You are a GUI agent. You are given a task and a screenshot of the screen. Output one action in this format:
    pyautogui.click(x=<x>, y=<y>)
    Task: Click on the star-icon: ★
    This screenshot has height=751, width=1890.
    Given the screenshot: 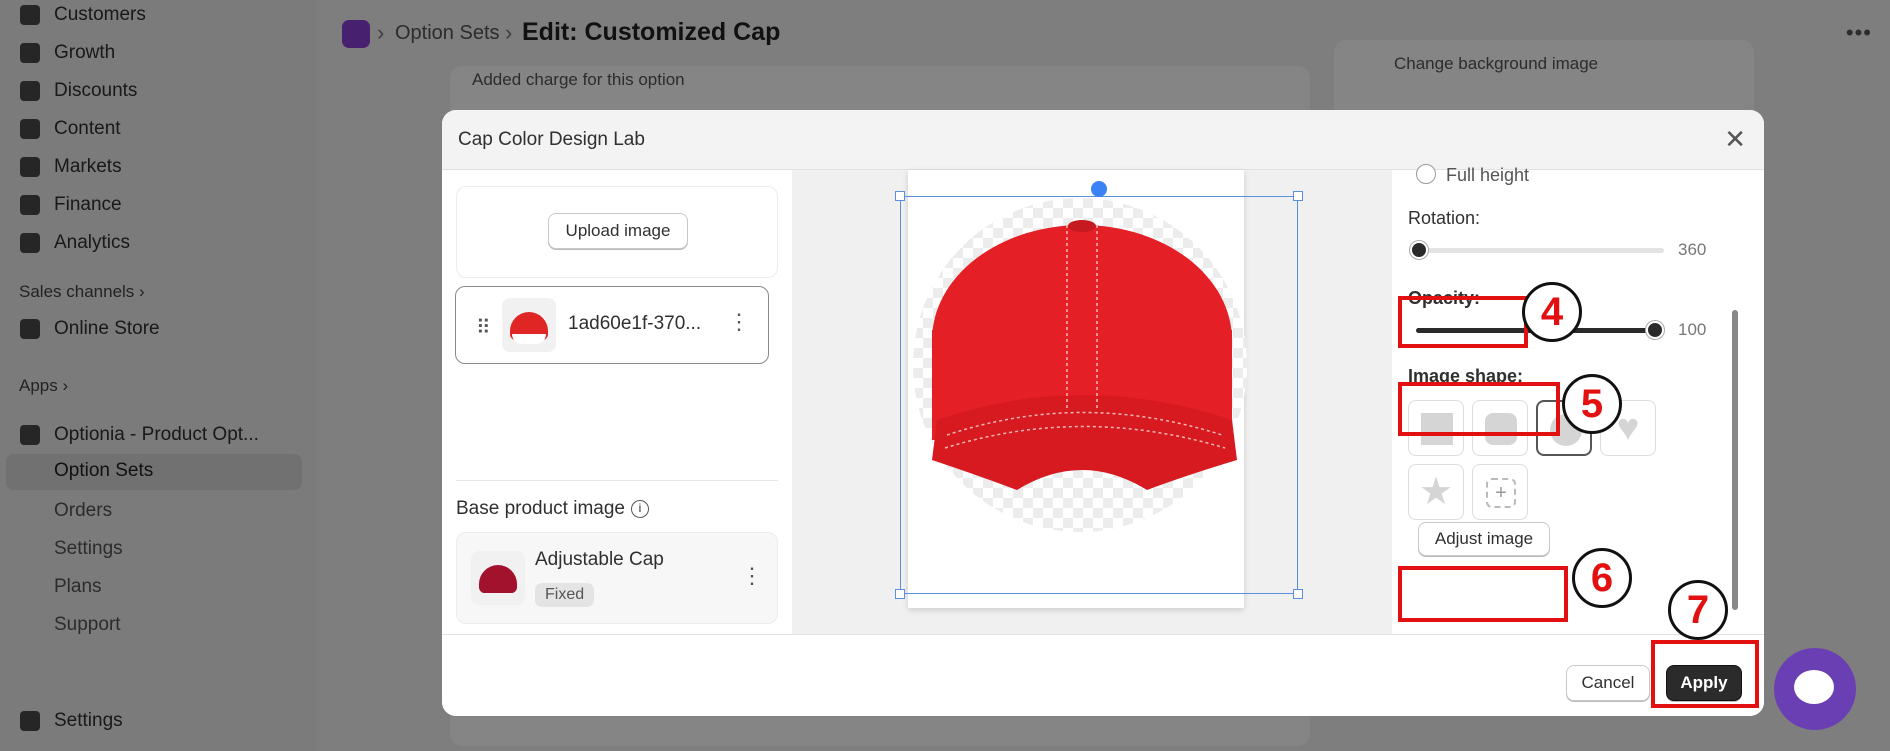 What is the action you would take?
    pyautogui.click(x=1436, y=492)
    